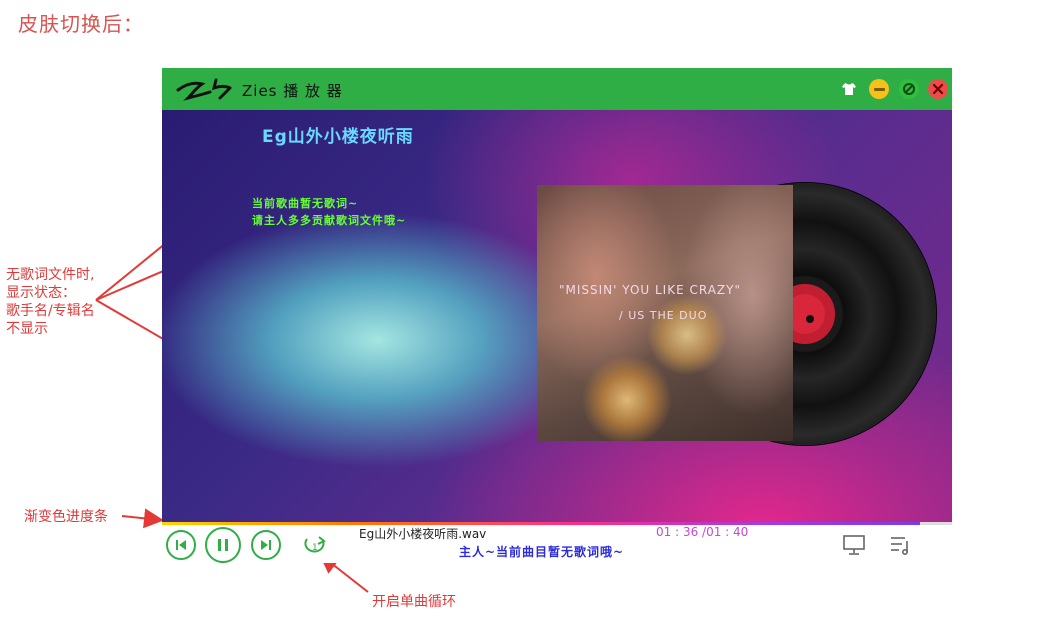  What do you see at coordinates (338, 137) in the screenshot?
I see `song-title: Eg山外小楼夜听雨` at bounding box center [338, 137].